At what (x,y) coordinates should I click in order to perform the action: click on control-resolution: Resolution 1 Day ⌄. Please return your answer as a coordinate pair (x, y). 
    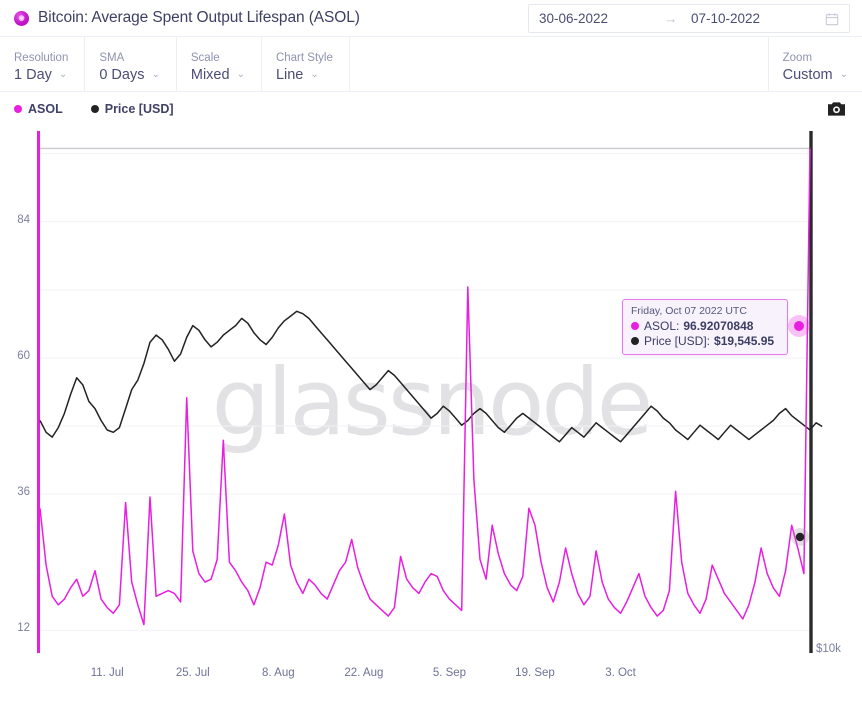
    Looking at the image, I should click on (43, 64).